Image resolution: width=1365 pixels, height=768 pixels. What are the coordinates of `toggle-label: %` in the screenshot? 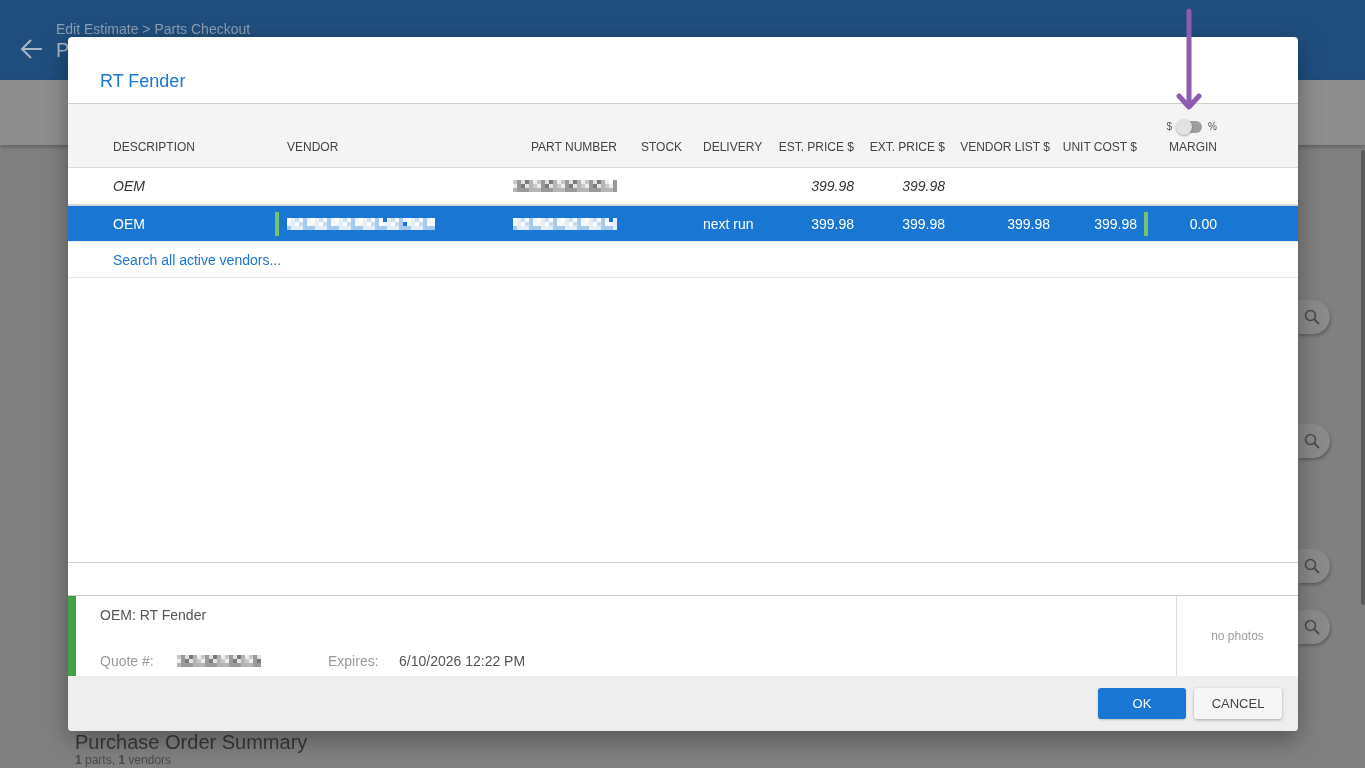 It's located at (1212, 127).